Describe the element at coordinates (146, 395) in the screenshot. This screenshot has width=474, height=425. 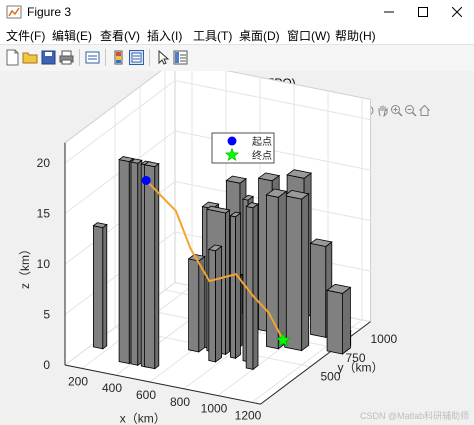
I see `x-tick-label: 600` at that location.